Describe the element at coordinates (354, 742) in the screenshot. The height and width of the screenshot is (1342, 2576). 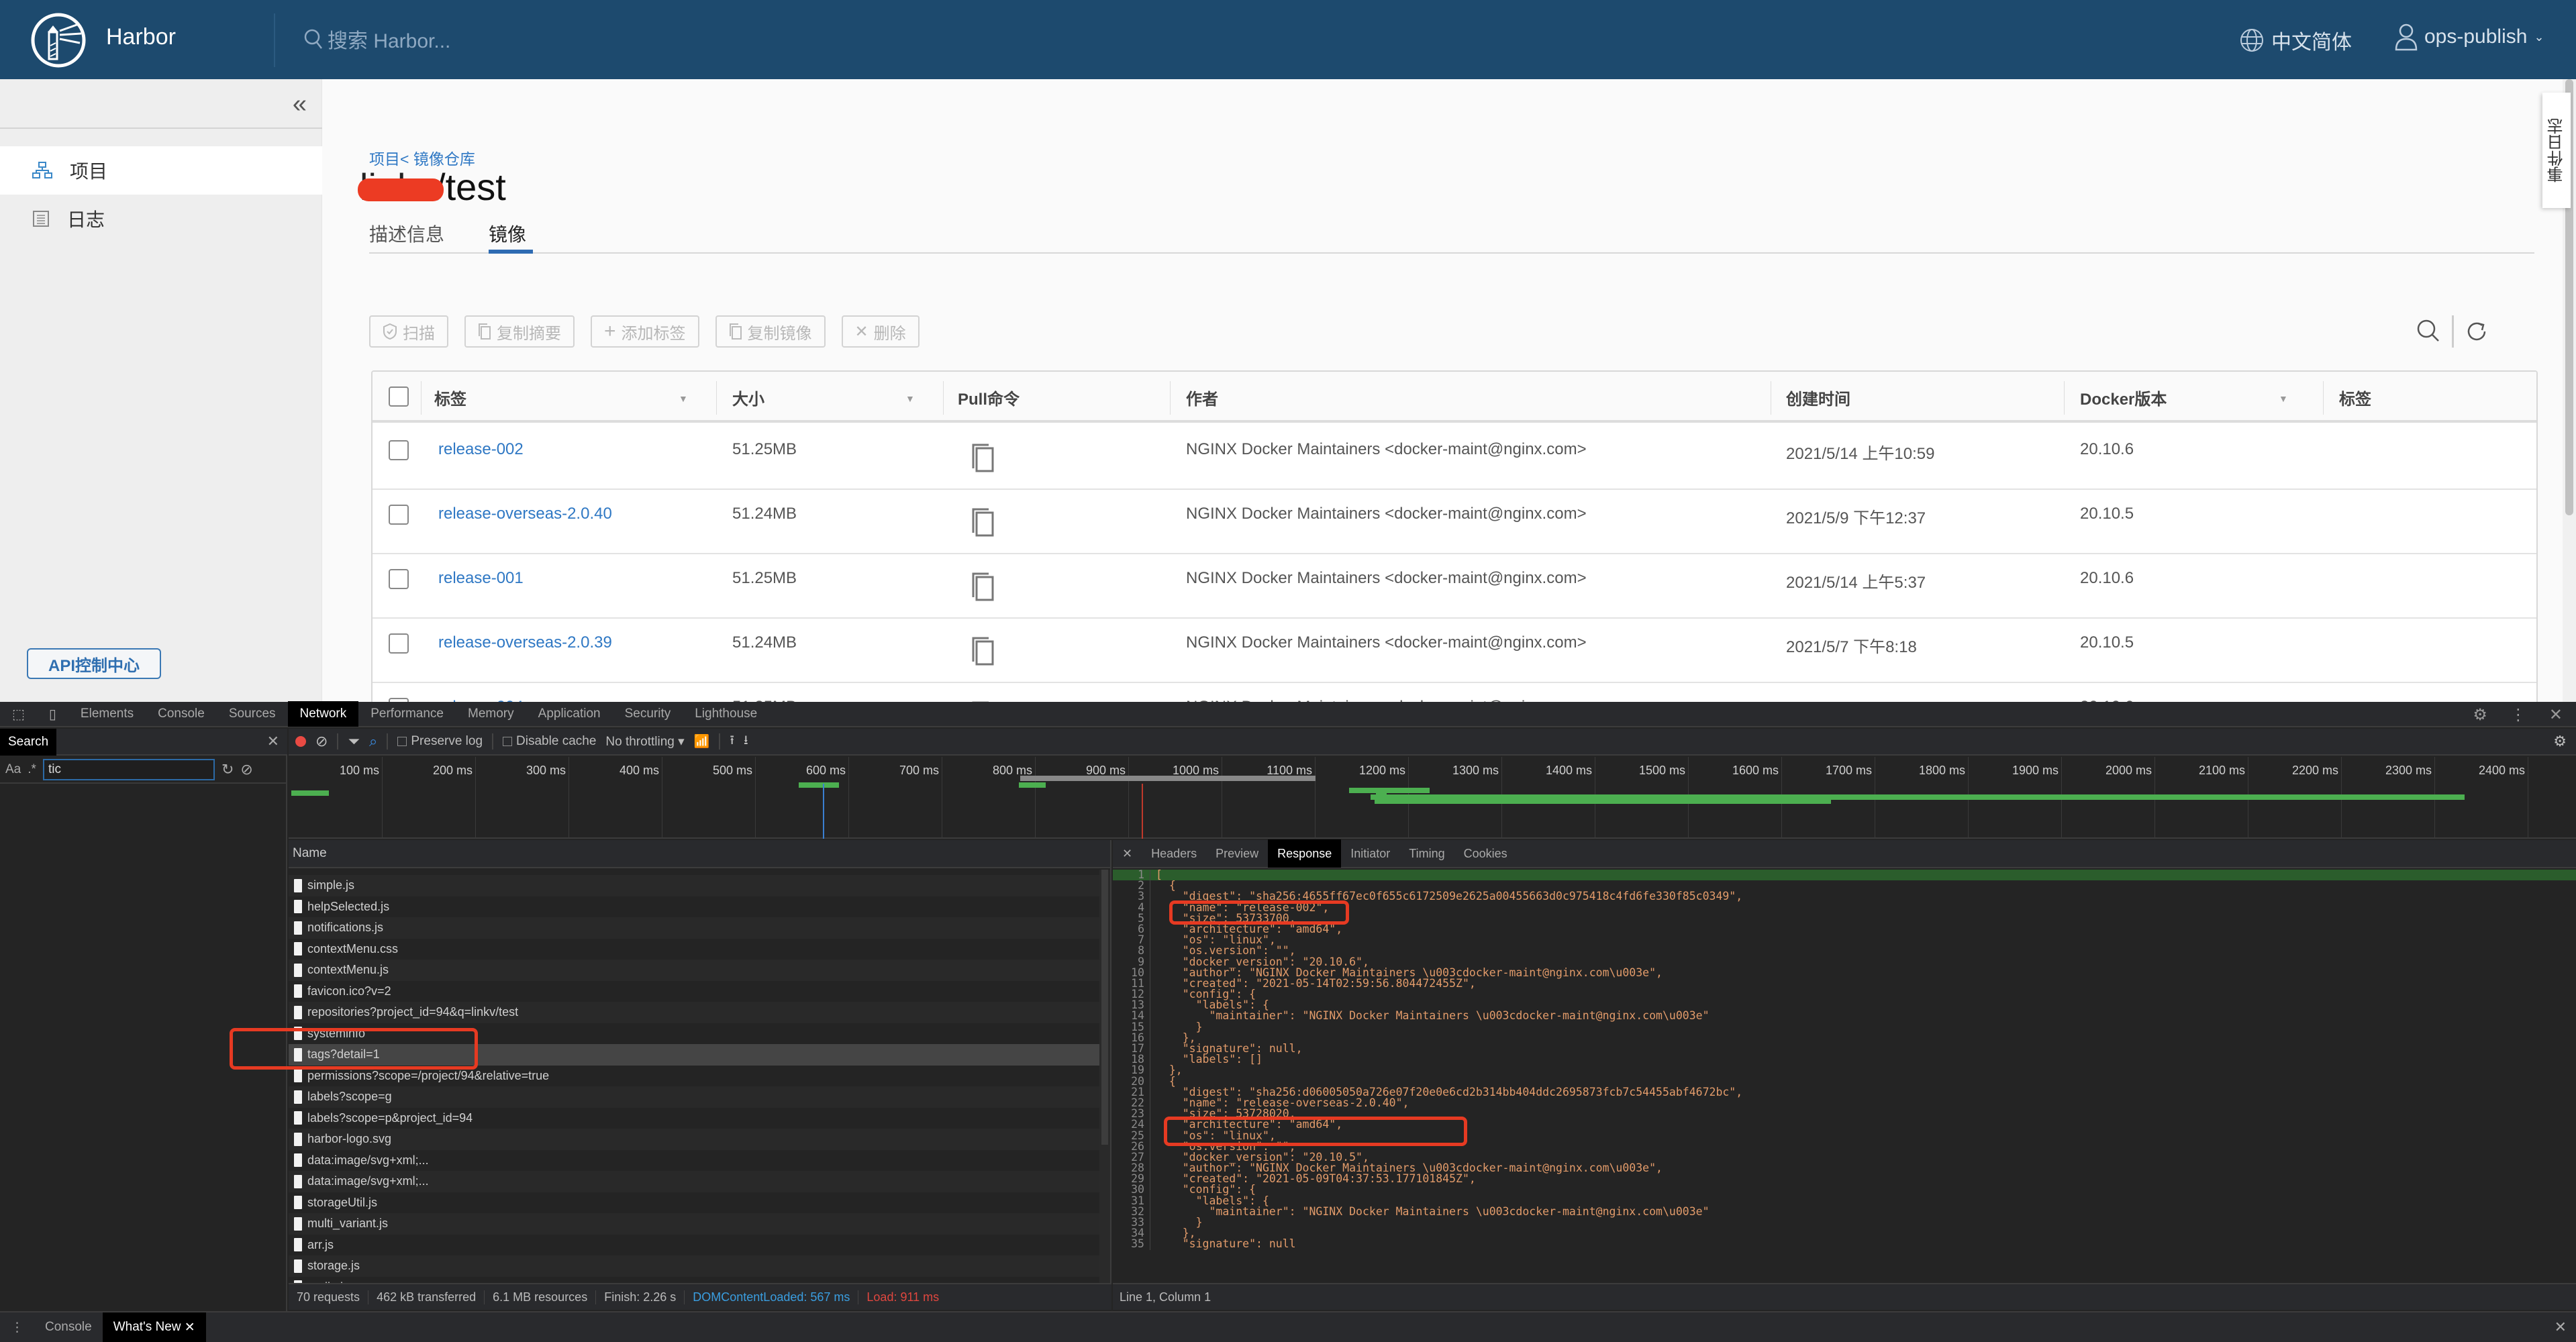
I see `filter-icon: ⏷` at that location.